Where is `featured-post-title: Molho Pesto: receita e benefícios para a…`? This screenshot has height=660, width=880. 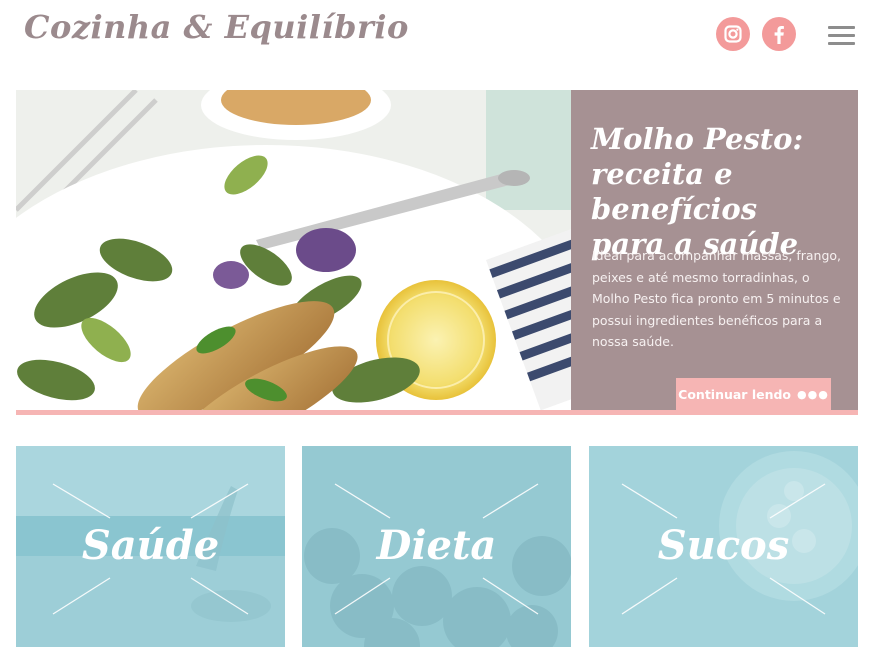
featured-post-title: Molho Pesto: receita e benefícios para a… is located at coordinates (722, 192).